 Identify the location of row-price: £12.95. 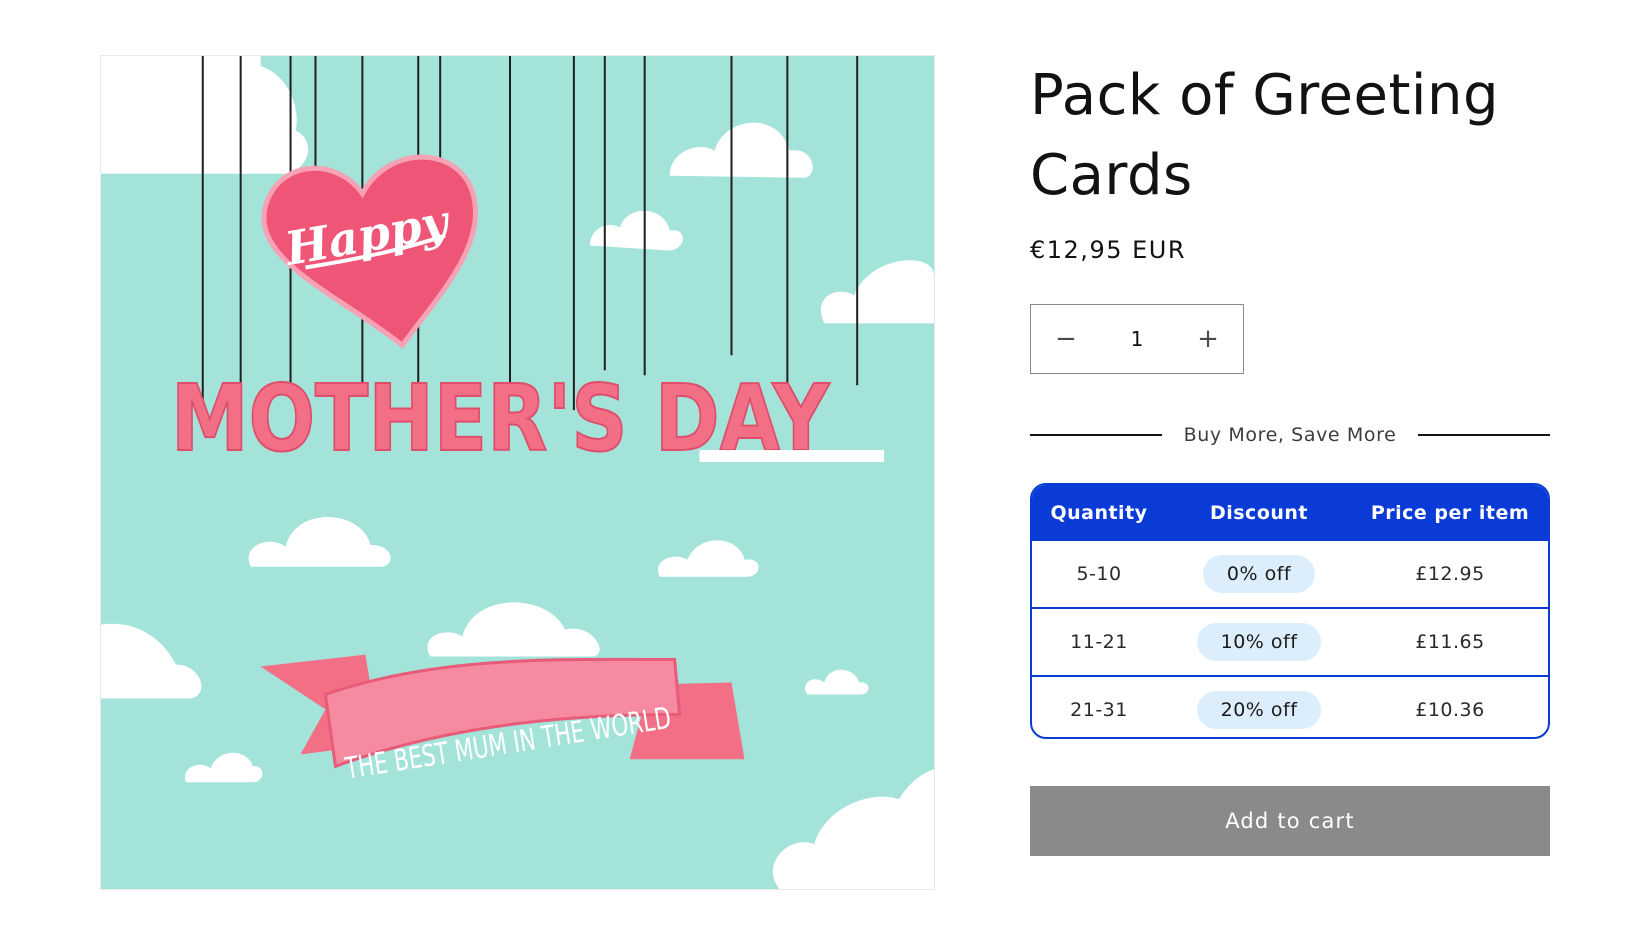
(1450, 574).